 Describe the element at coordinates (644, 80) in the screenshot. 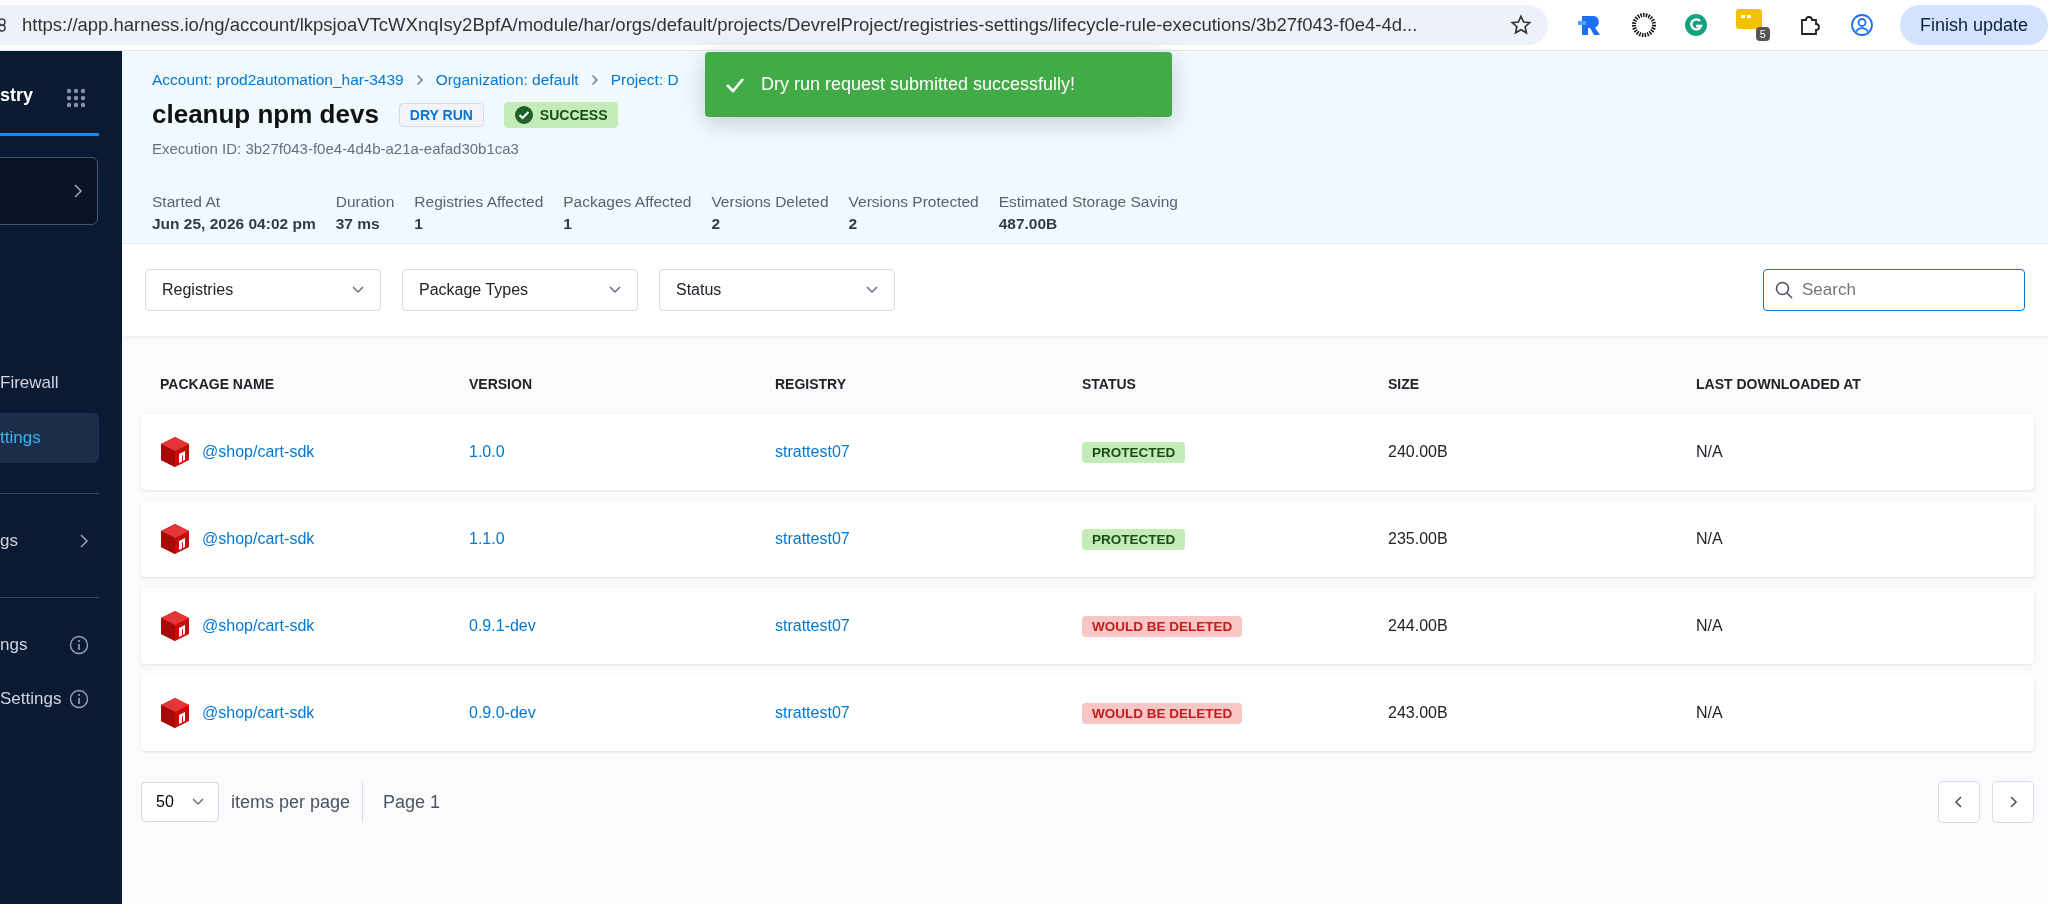

I see `breadcrumb-link: Project: D` at that location.